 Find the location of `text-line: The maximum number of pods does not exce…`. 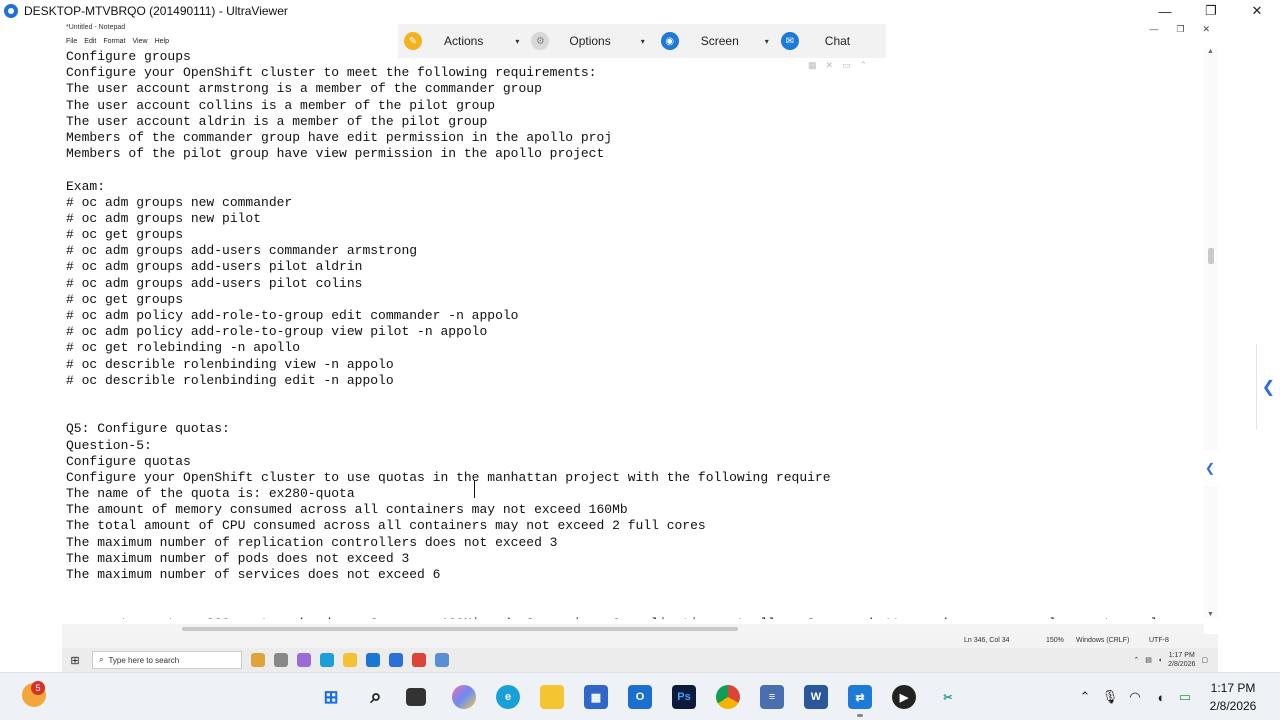

text-line: The maximum number of pods does not exce… is located at coordinates (238, 558).